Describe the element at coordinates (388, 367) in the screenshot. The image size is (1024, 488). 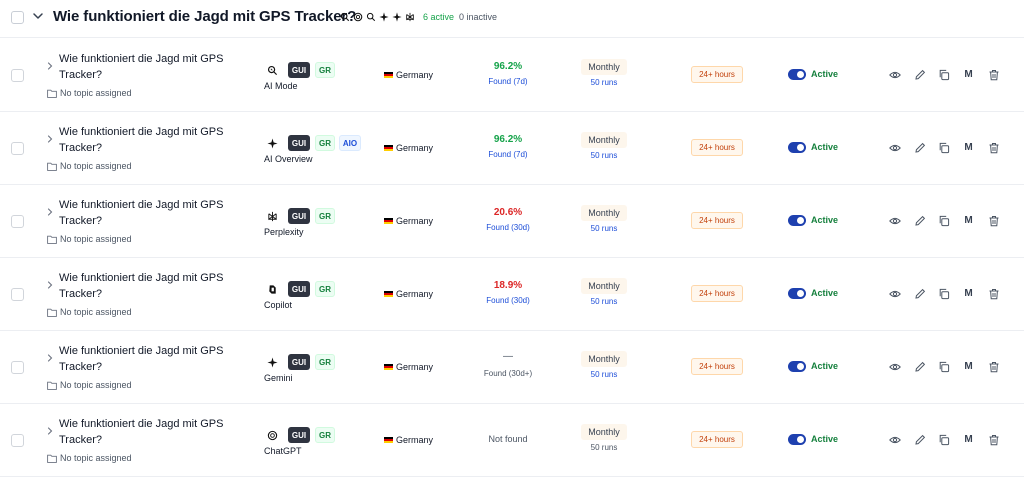
I see `germany-flag-icon` at that location.